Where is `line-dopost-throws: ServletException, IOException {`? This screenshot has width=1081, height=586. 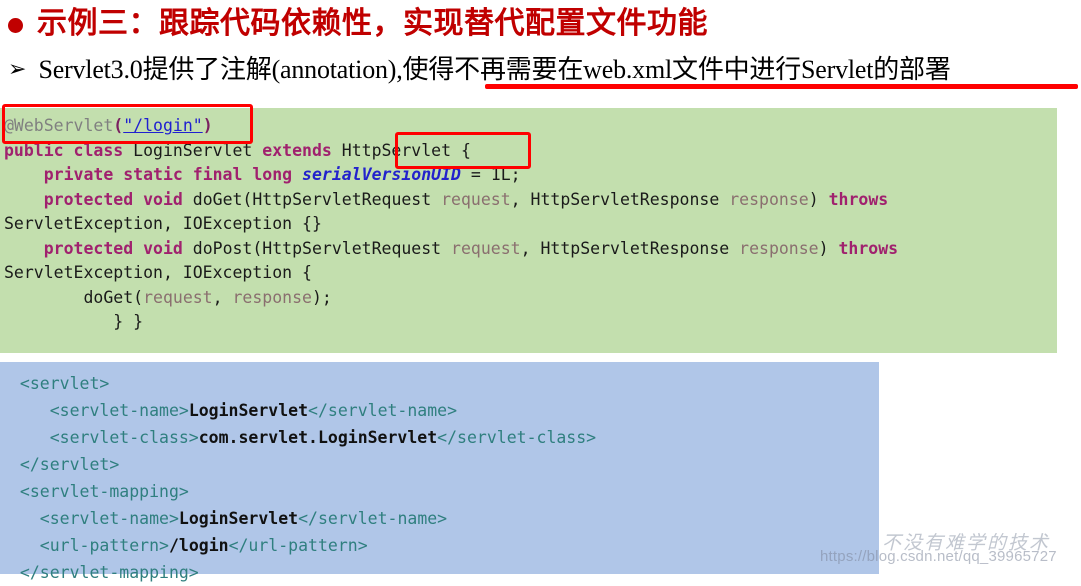
line-dopost-throws: ServletException, IOException { is located at coordinates (530, 273).